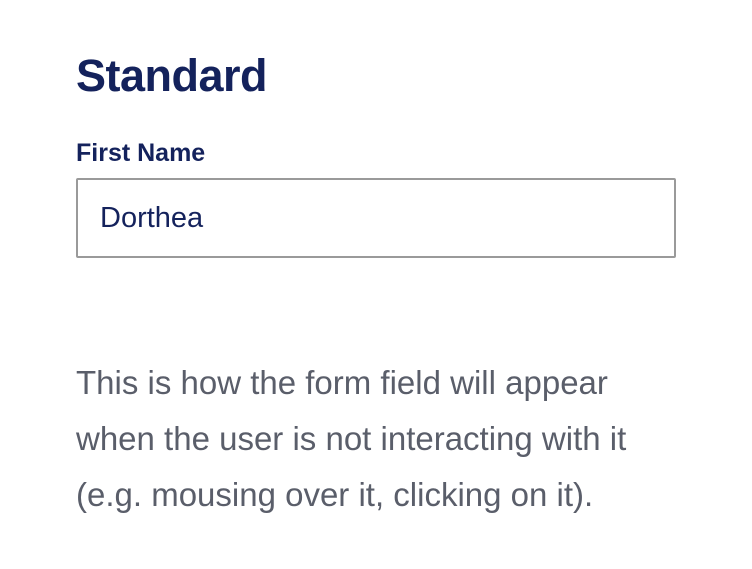 This screenshot has height=569, width=752. I want to click on section-title: Standard, so click(172, 75).